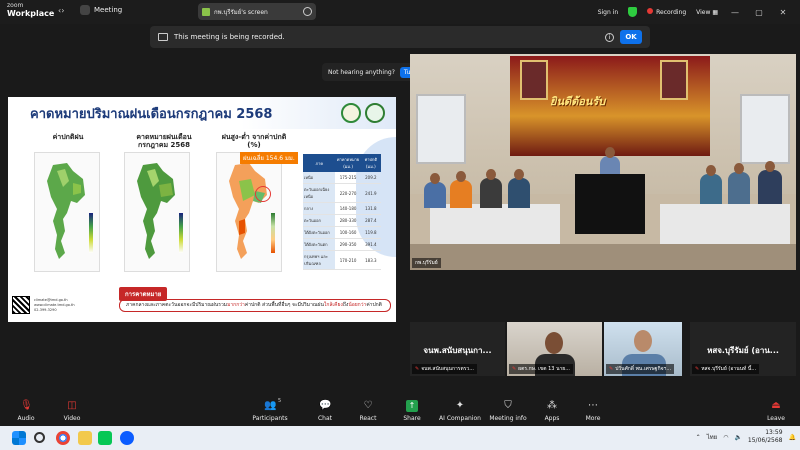  I want to click on video-table-right, so click(725, 224).